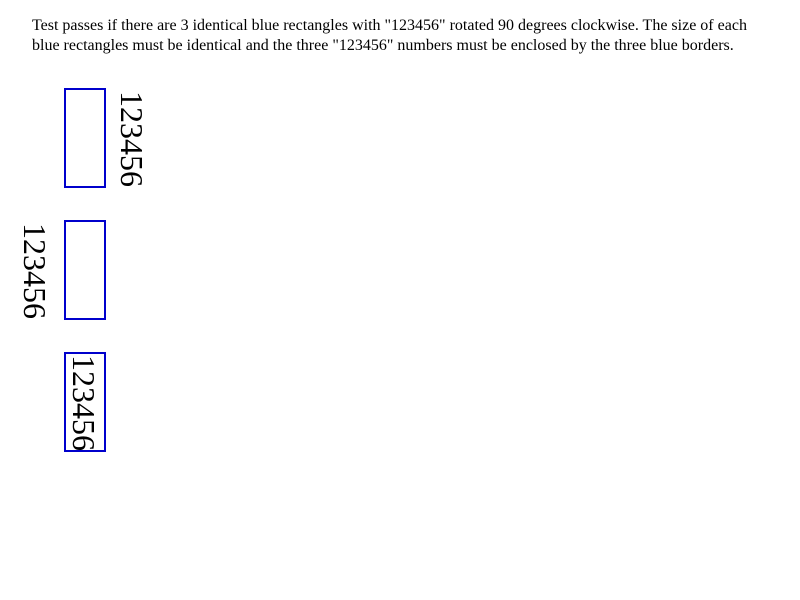  I want to click on rotated-number-2: 123456, so click(35, 271).